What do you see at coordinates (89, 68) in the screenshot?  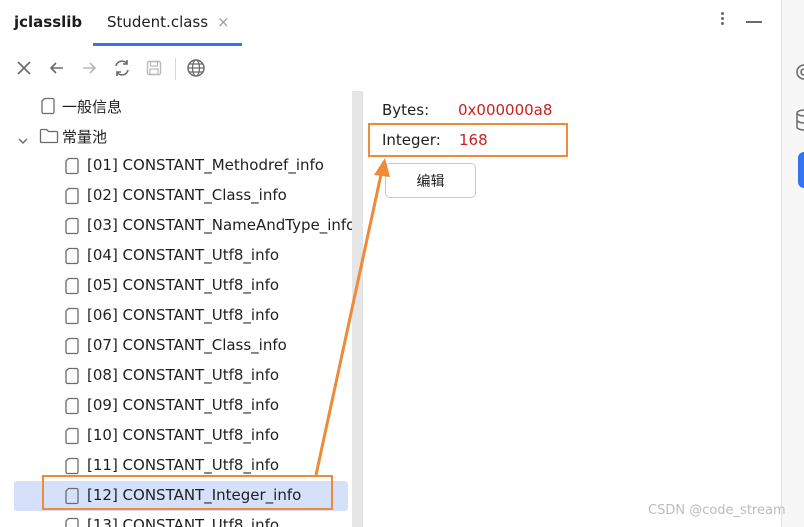 I see `forward-arrow-icon` at bounding box center [89, 68].